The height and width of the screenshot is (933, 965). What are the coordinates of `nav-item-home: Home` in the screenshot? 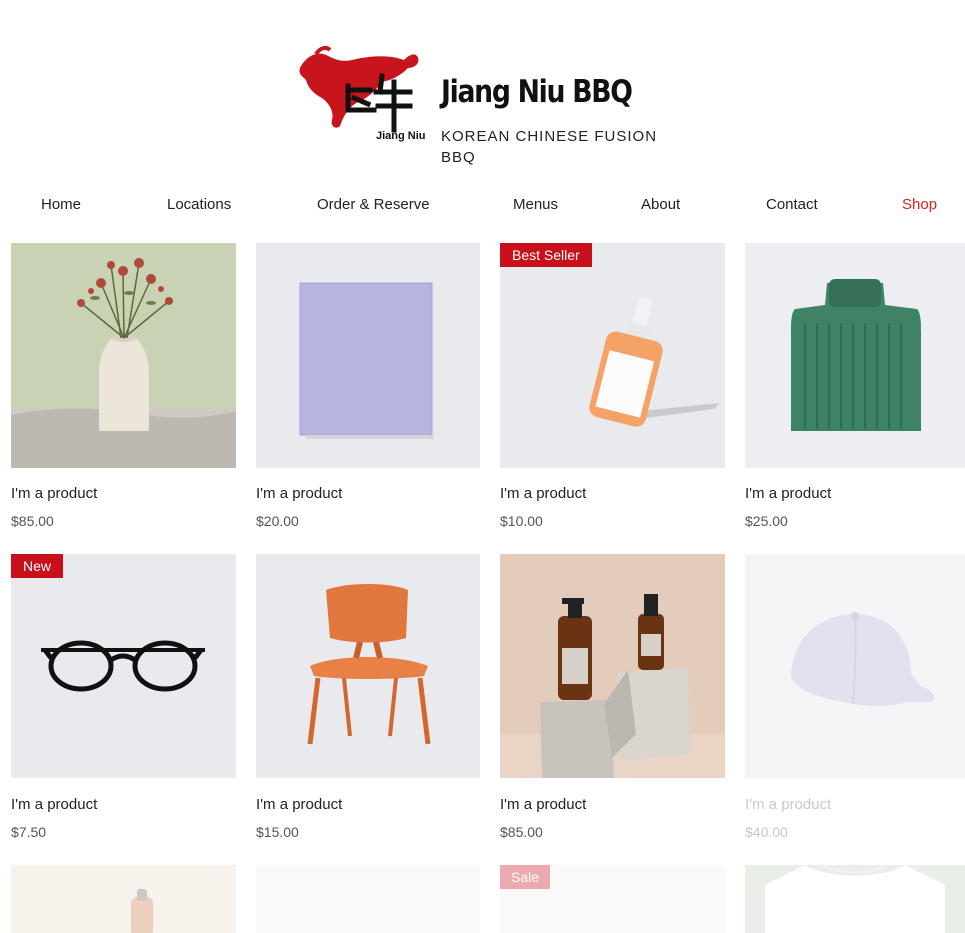 It's located at (61, 204).